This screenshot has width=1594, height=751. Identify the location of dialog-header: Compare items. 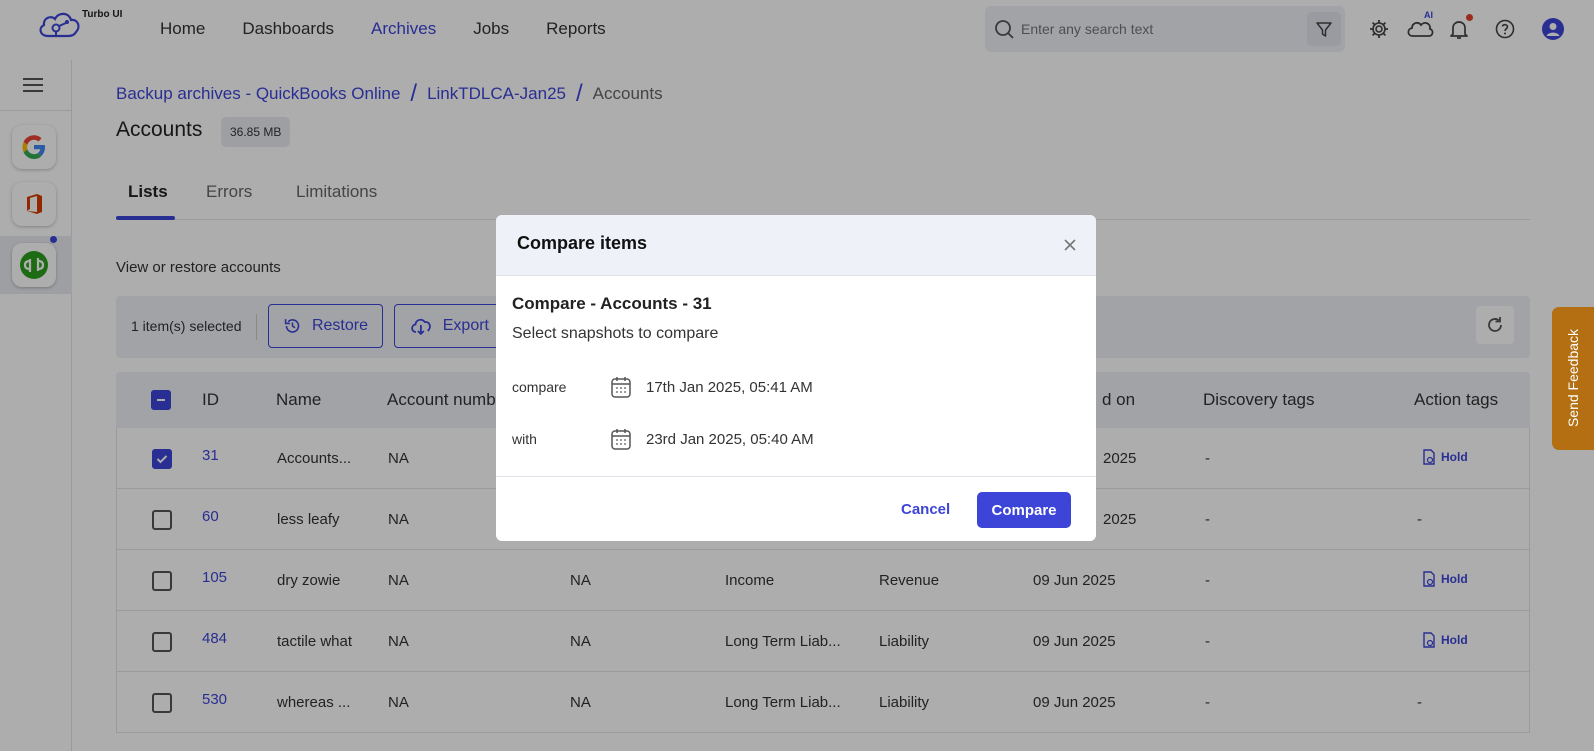
(796, 245).